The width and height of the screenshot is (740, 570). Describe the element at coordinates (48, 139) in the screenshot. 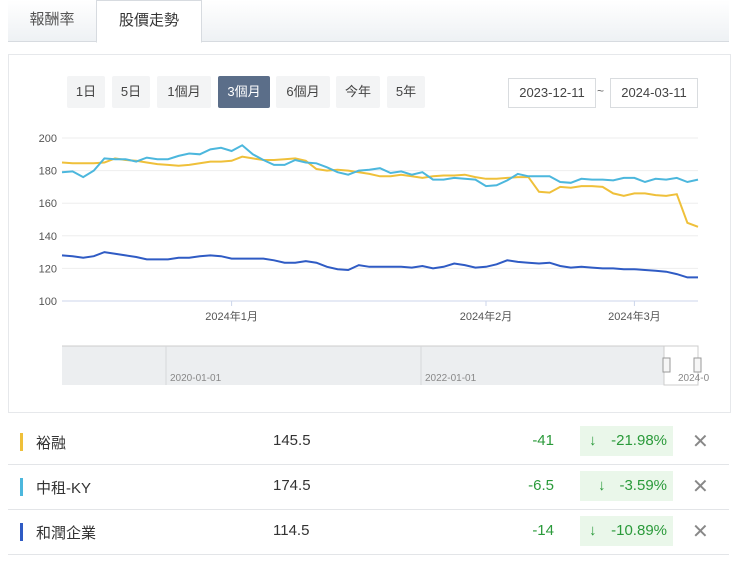

I see `y-tick-label: 200` at that location.